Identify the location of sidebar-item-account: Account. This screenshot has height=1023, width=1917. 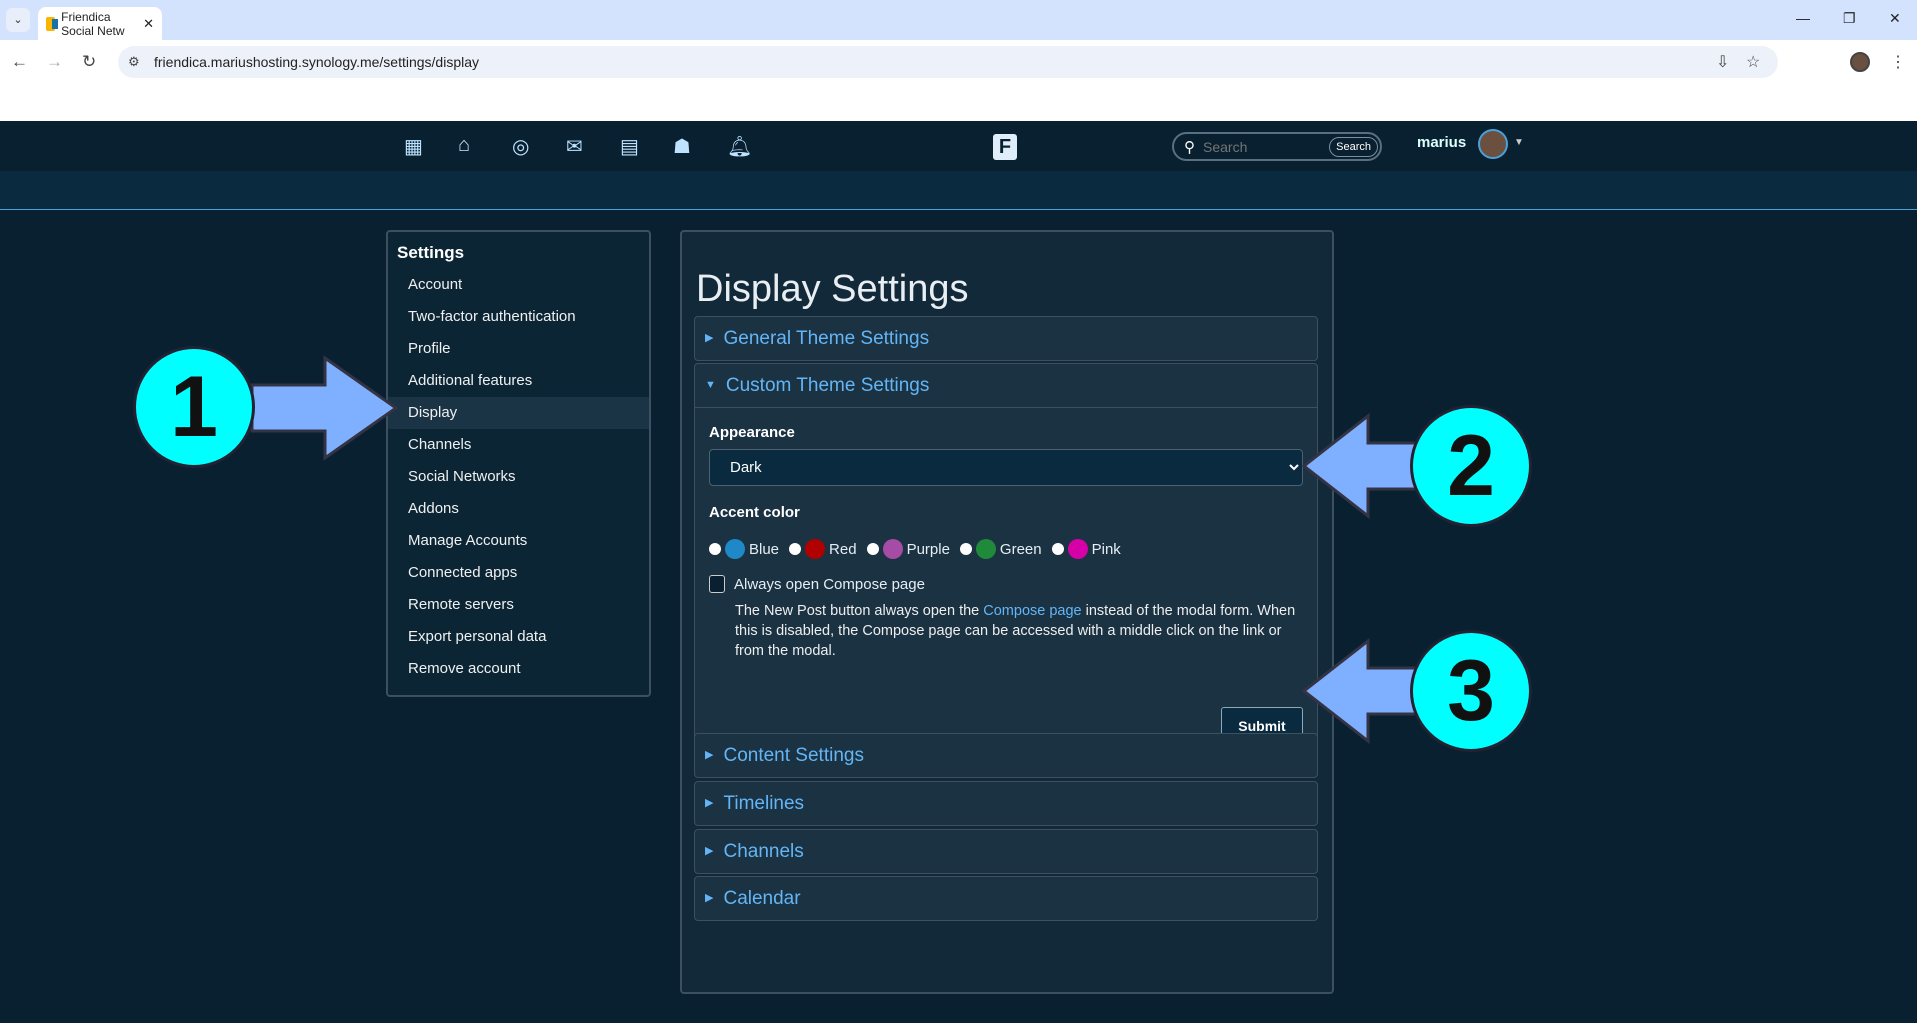
(518, 285).